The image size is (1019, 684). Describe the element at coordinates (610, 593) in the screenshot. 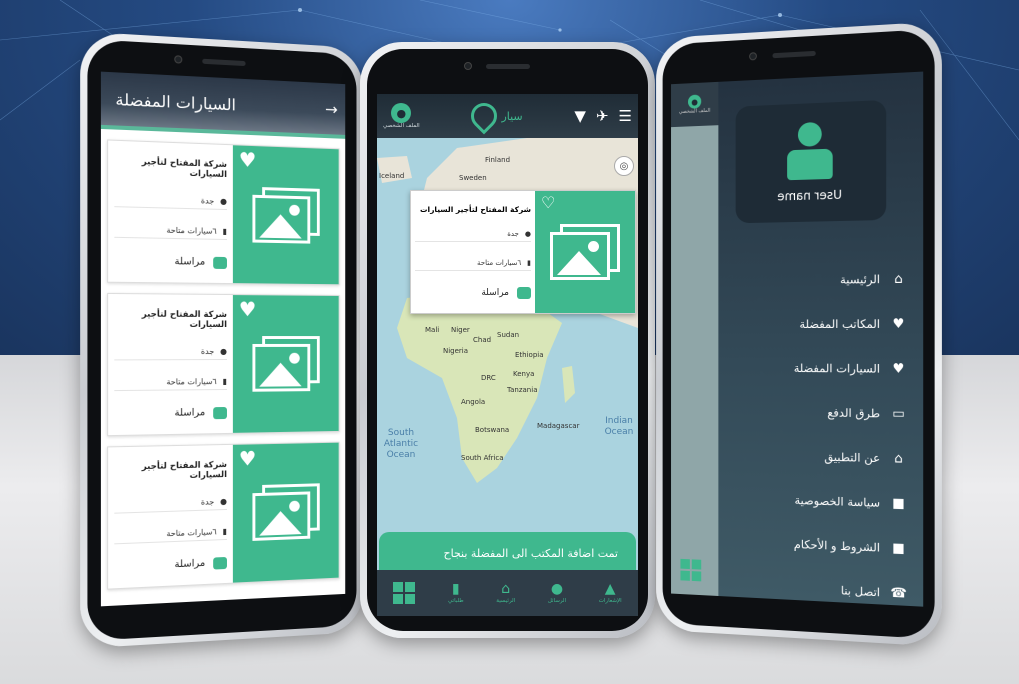

I see `nav-item-notifications: ▲ الإشعارات` at that location.